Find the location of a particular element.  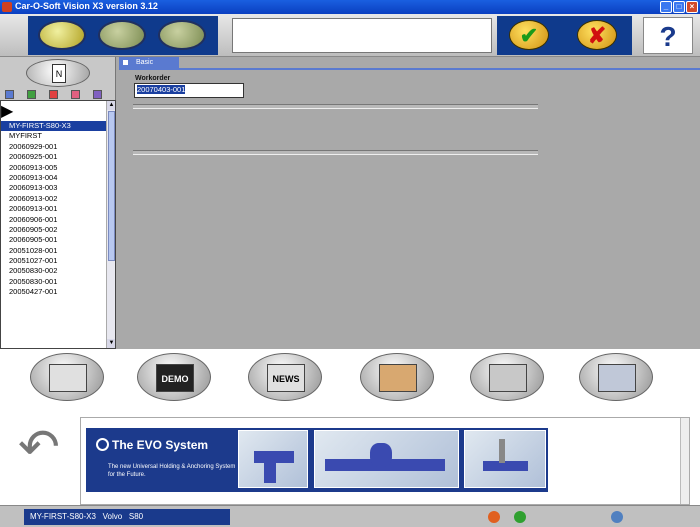

list-item: 20050830-002 is located at coordinates (58, 271).